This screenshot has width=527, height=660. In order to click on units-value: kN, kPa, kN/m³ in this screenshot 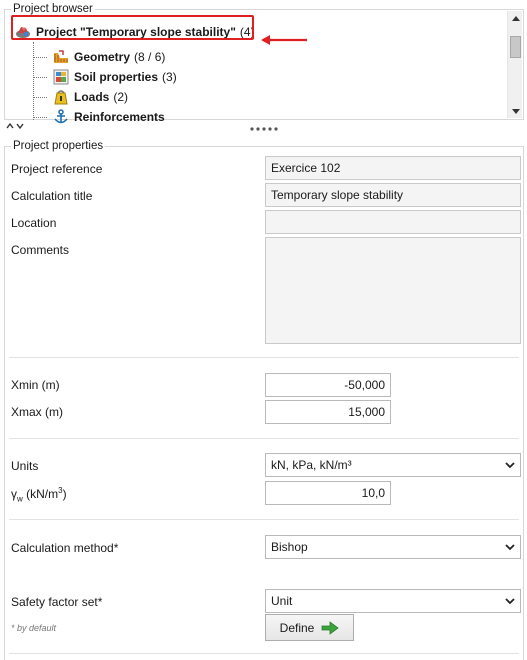, I will do `click(311, 465)`.